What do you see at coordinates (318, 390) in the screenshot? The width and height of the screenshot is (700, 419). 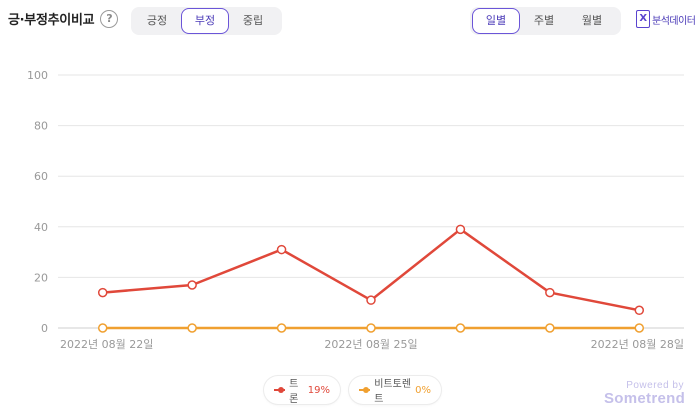 I see `legend-percent: 19%` at bounding box center [318, 390].